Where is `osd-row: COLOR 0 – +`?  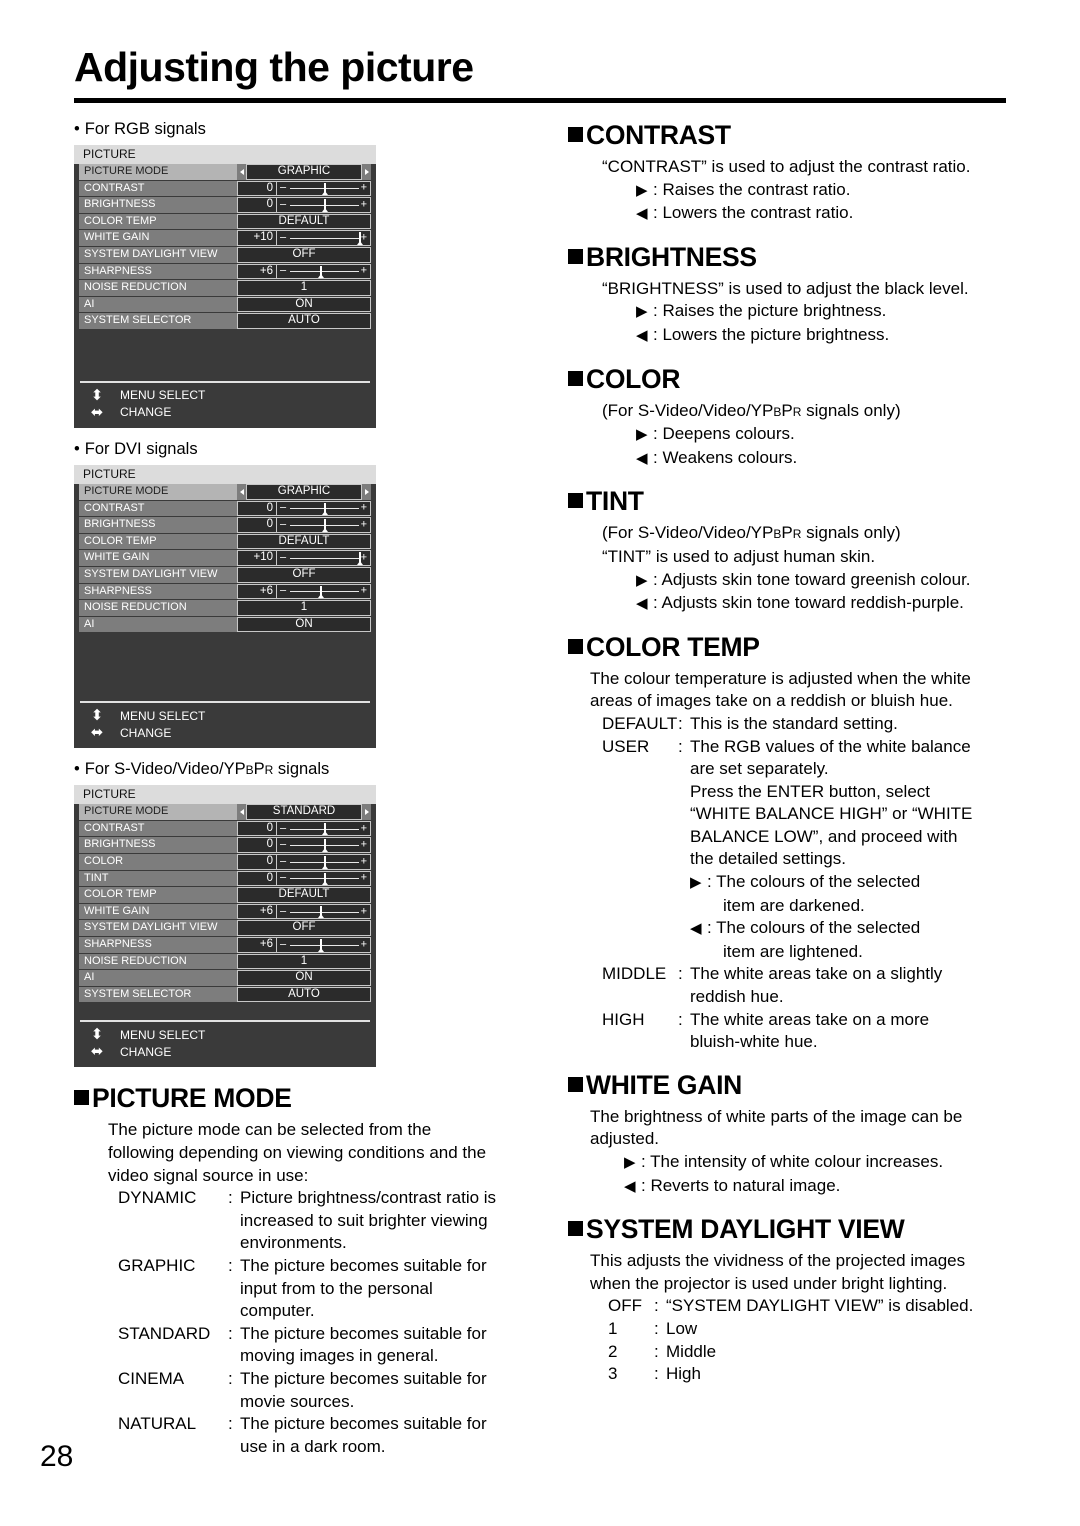
osd-row: COLOR 0 – + is located at coordinates (225, 862).